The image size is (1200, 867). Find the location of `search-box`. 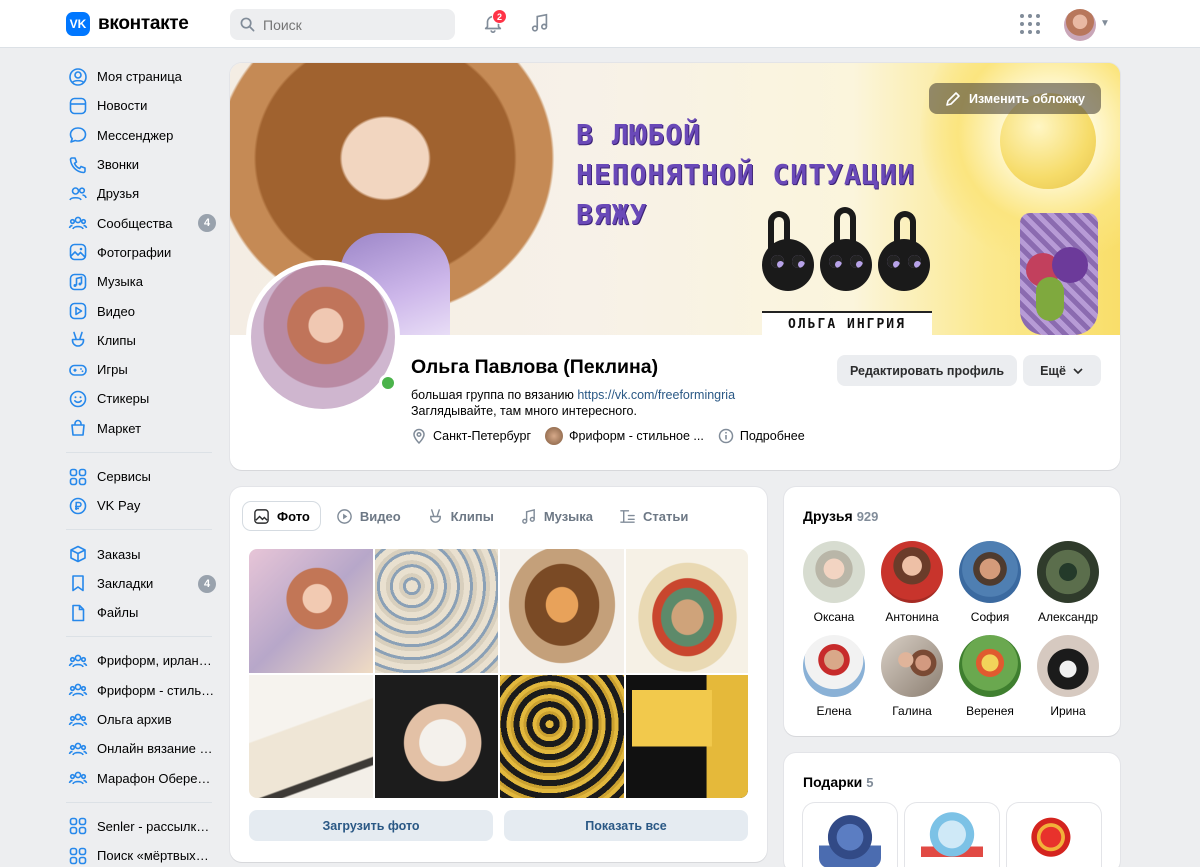

search-box is located at coordinates (342, 24).